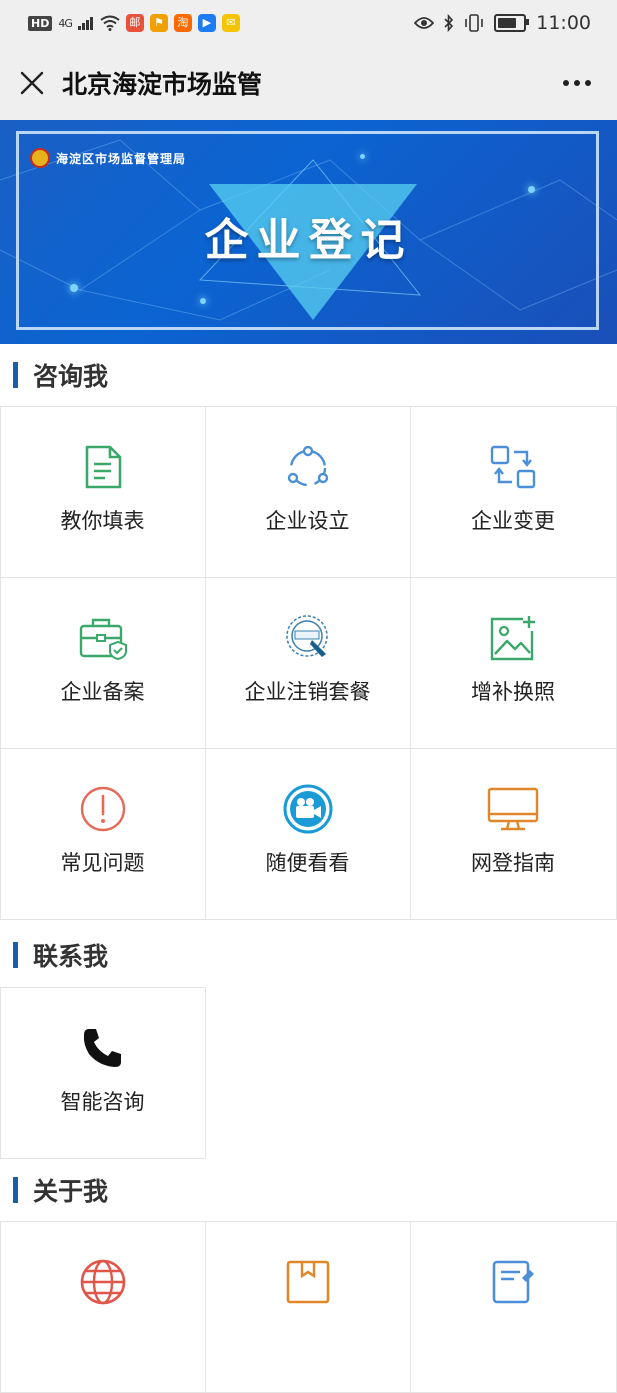 The height and width of the screenshot is (1393, 617). Describe the element at coordinates (71, 1191) in the screenshot. I see `section-title: 关于我` at that location.